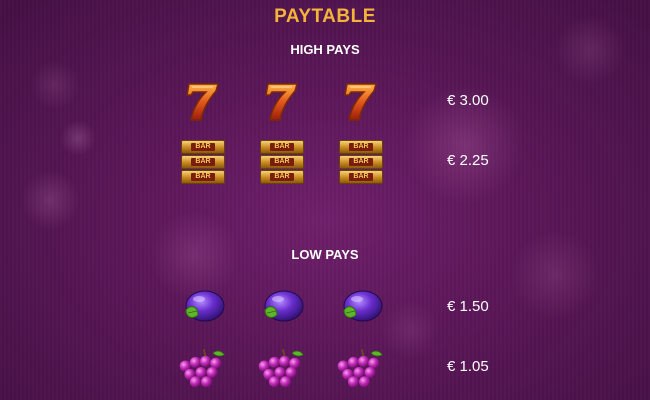 The image size is (650, 400). What do you see at coordinates (325, 254) in the screenshot?
I see `low-pays-heading: LOW PAYS` at bounding box center [325, 254].